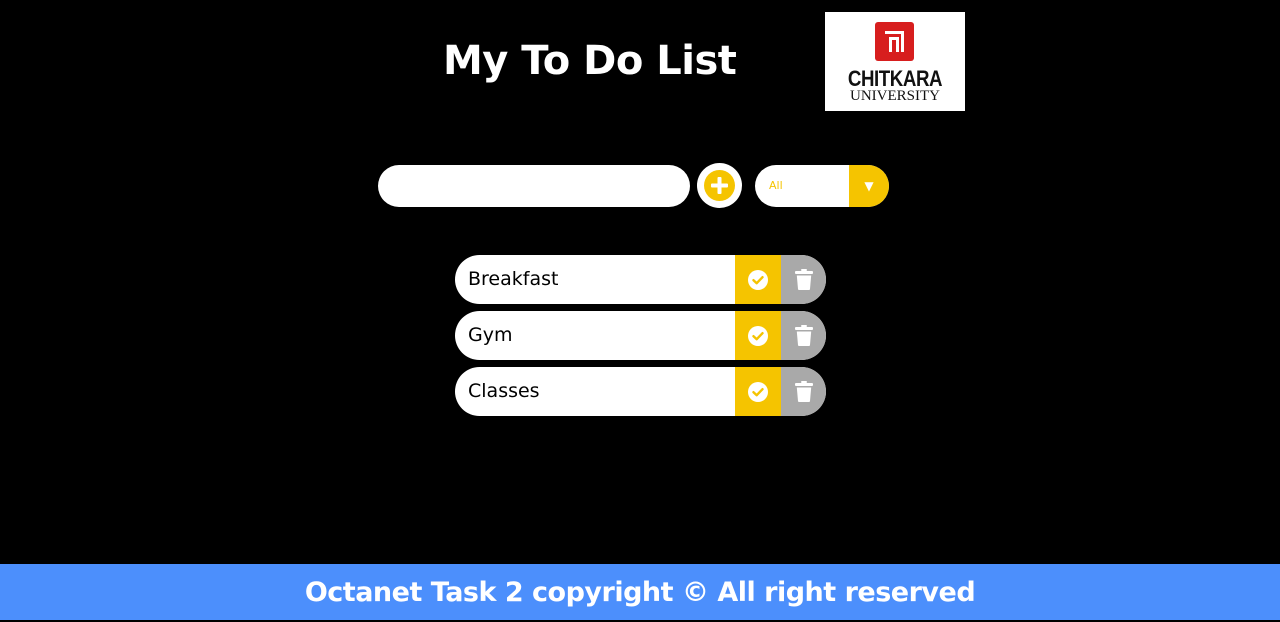  What do you see at coordinates (513, 279) in the screenshot?
I see `todo-label: Breakfast` at bounding box center [513, 279].